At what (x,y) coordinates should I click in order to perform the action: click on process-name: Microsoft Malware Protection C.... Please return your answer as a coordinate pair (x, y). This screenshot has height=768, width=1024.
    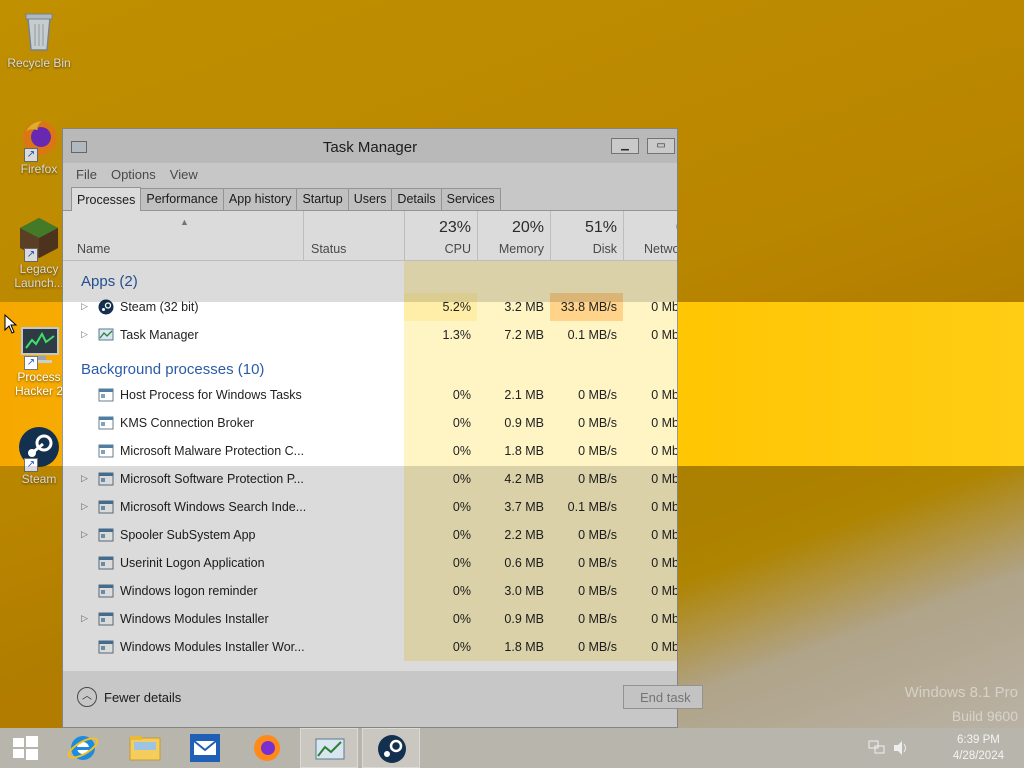
    Looking at the image, I should click on (212, 451).